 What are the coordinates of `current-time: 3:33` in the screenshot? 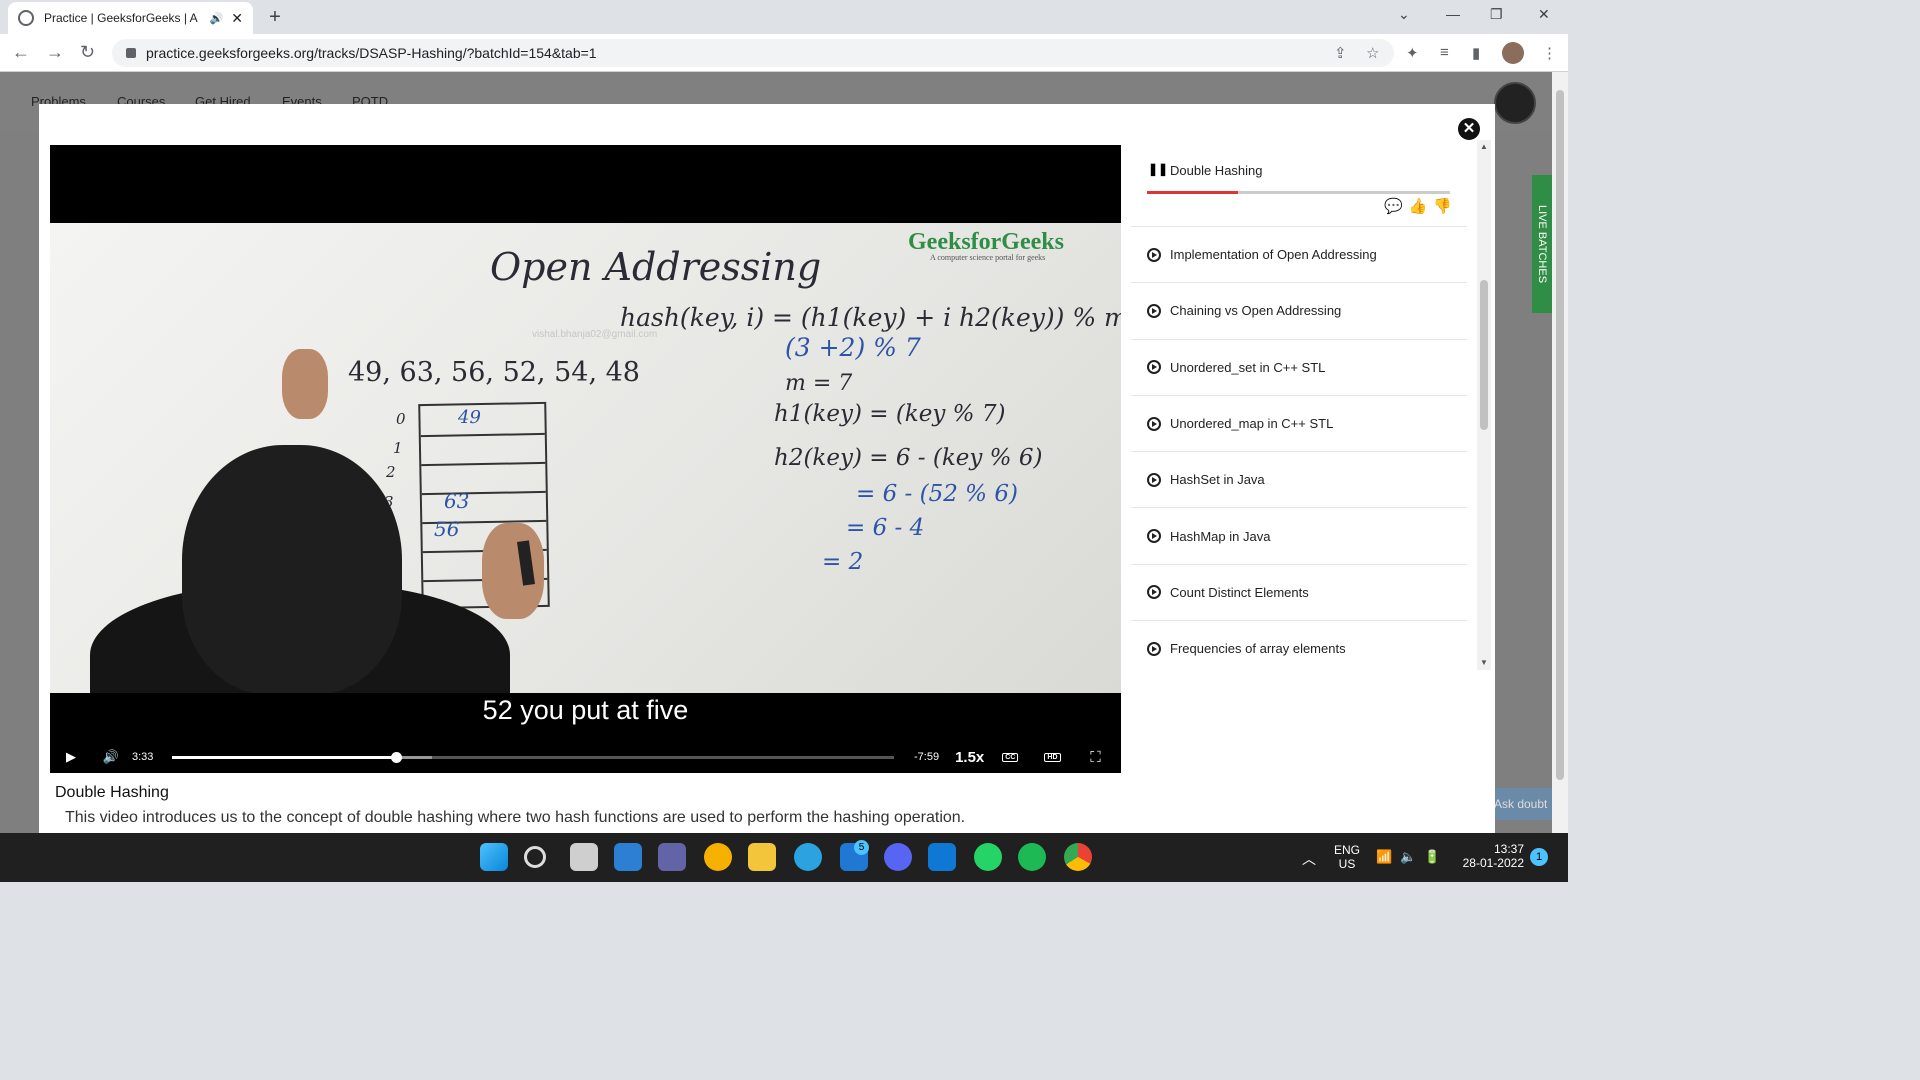 It's located at (143, 757).